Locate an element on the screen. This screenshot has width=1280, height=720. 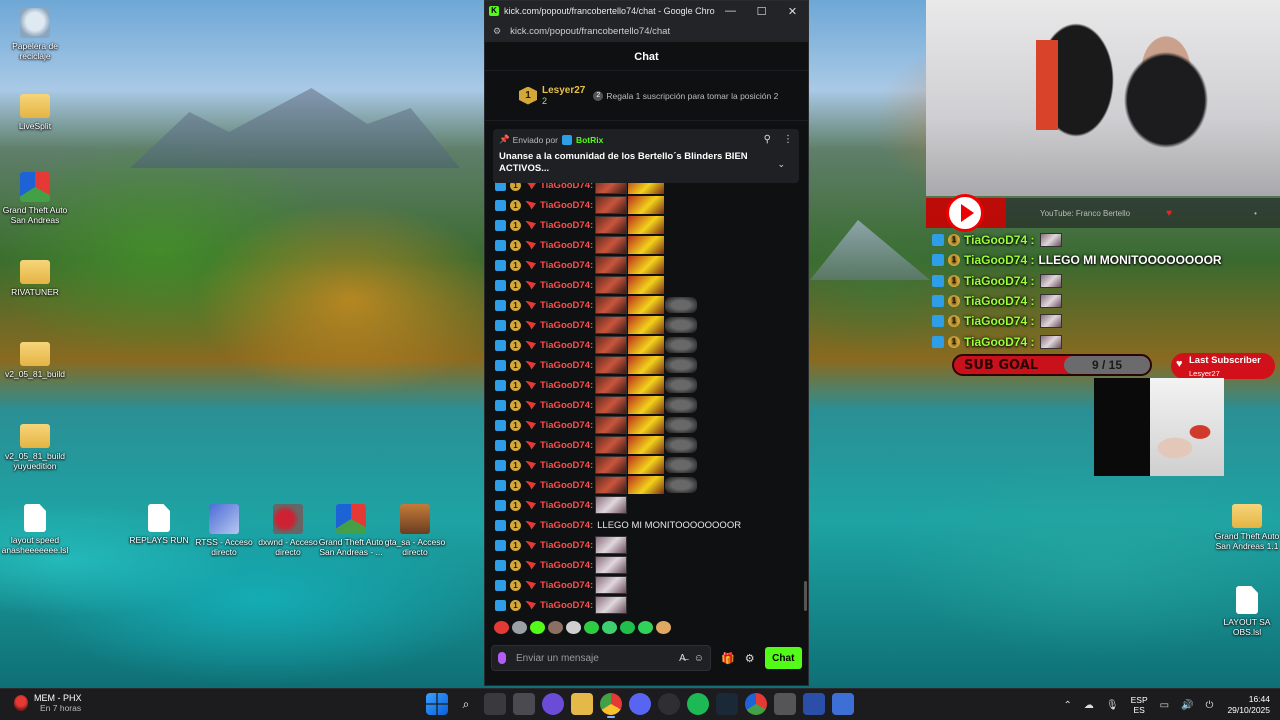
desktop-icon-gta-sa: Grand Theft Auto San Andreas is located at coordinates (35, 198).